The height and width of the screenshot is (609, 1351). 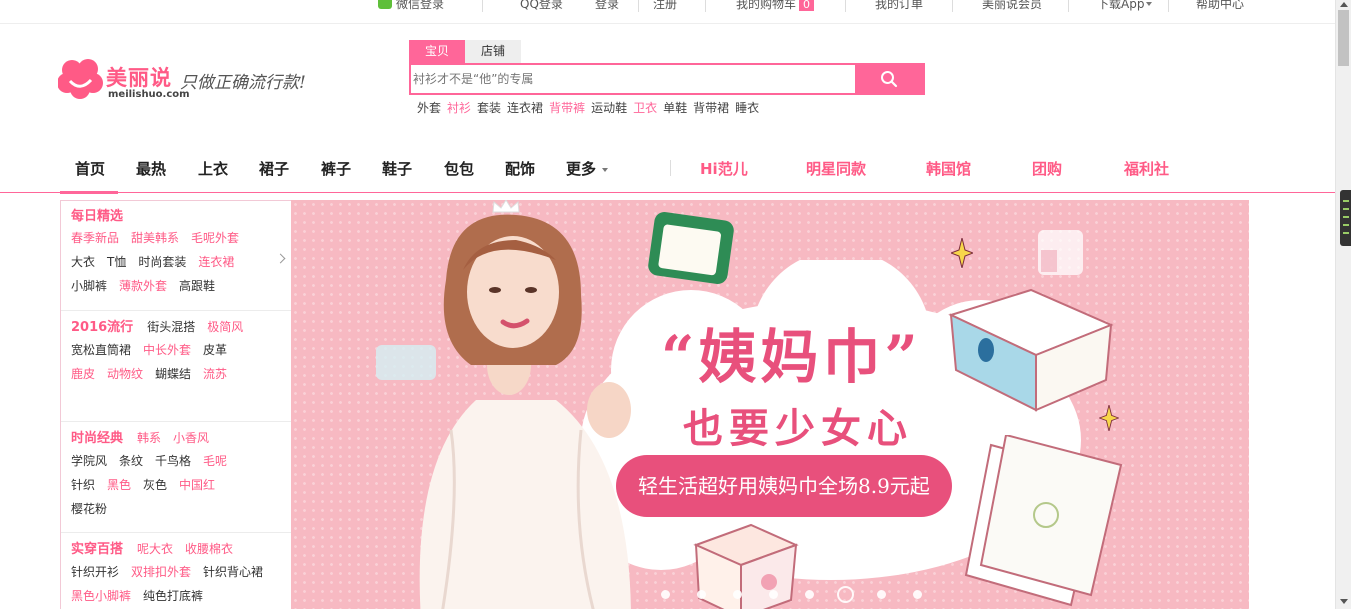 I want to click on hotword-link: 卫衣, so click(x=645, y=108).